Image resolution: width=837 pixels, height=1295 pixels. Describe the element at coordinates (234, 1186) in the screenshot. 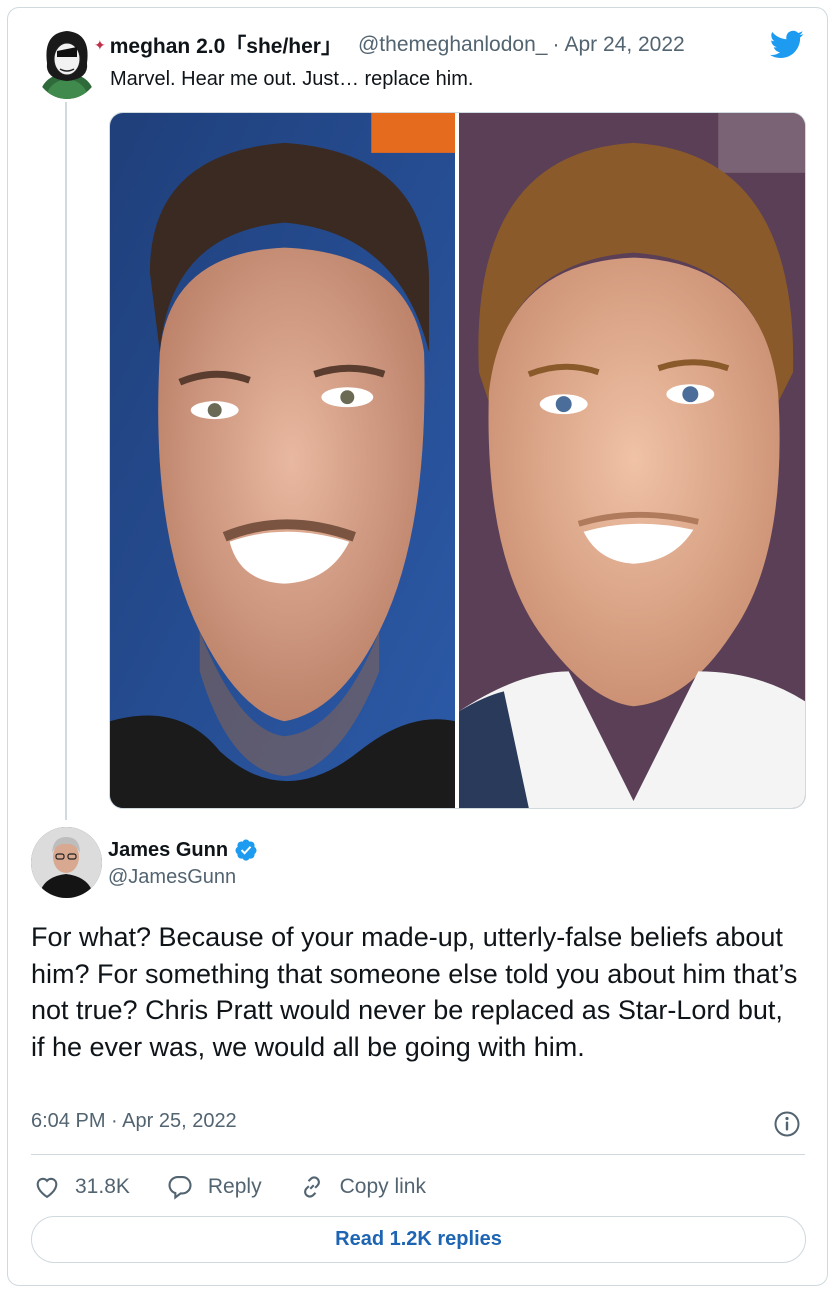

I see `reply-label: Reply` at that location.